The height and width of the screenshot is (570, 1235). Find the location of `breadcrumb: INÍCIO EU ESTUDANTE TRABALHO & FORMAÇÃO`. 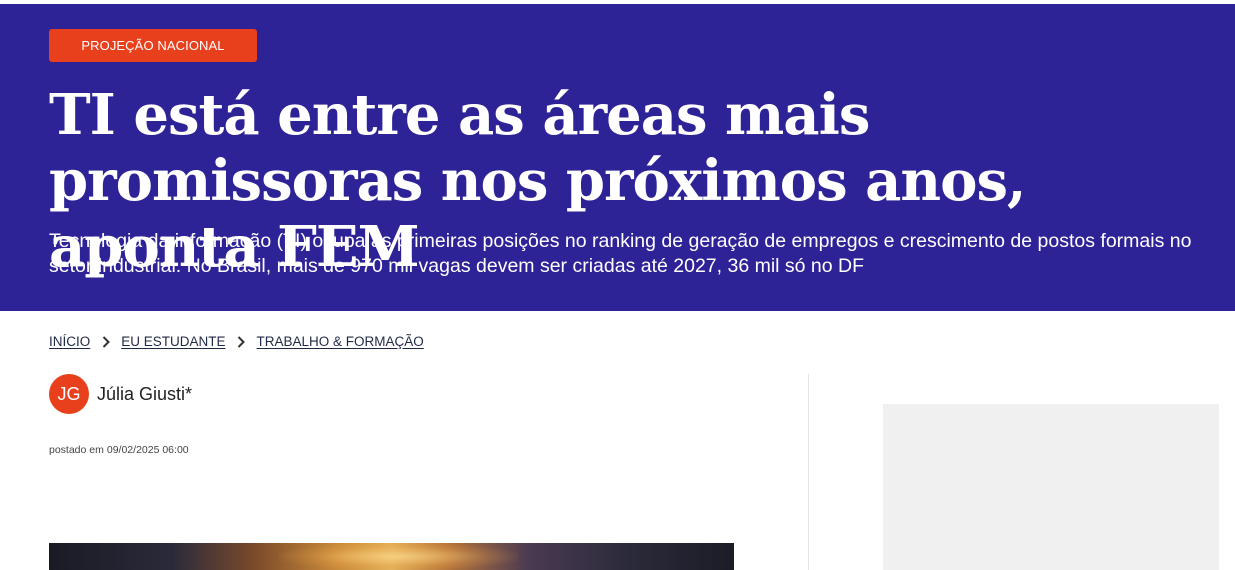

breadcrumb: INÍCIO EU ESTUDANTE TRABALHO & FORMAÇÃO is located at coordinates (236, 341).